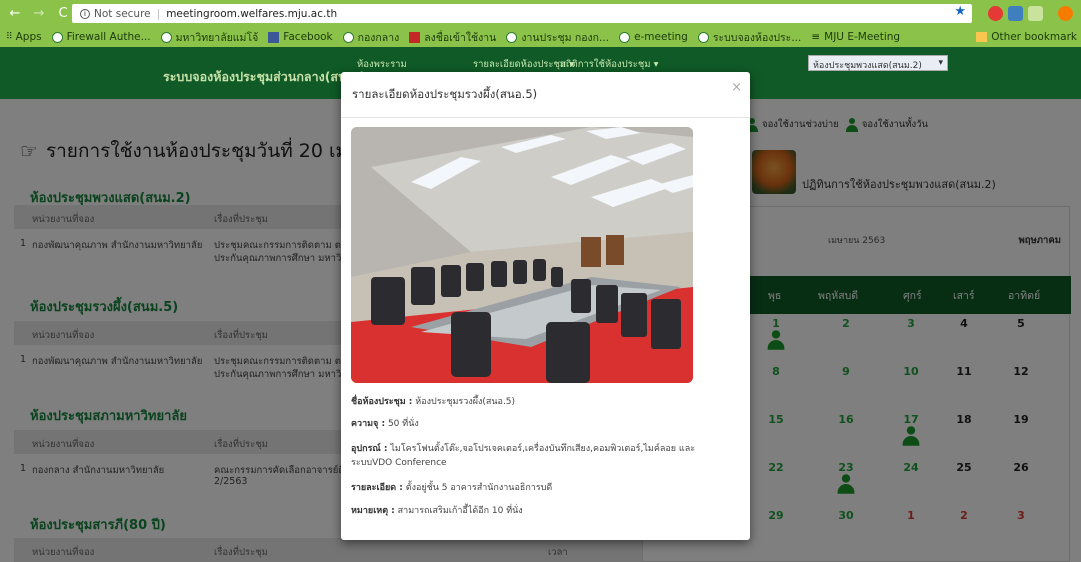 The height and width of the screenshot is (562, 1081). I want to click on chevron-down-icon: ▾, so click(940, 63).